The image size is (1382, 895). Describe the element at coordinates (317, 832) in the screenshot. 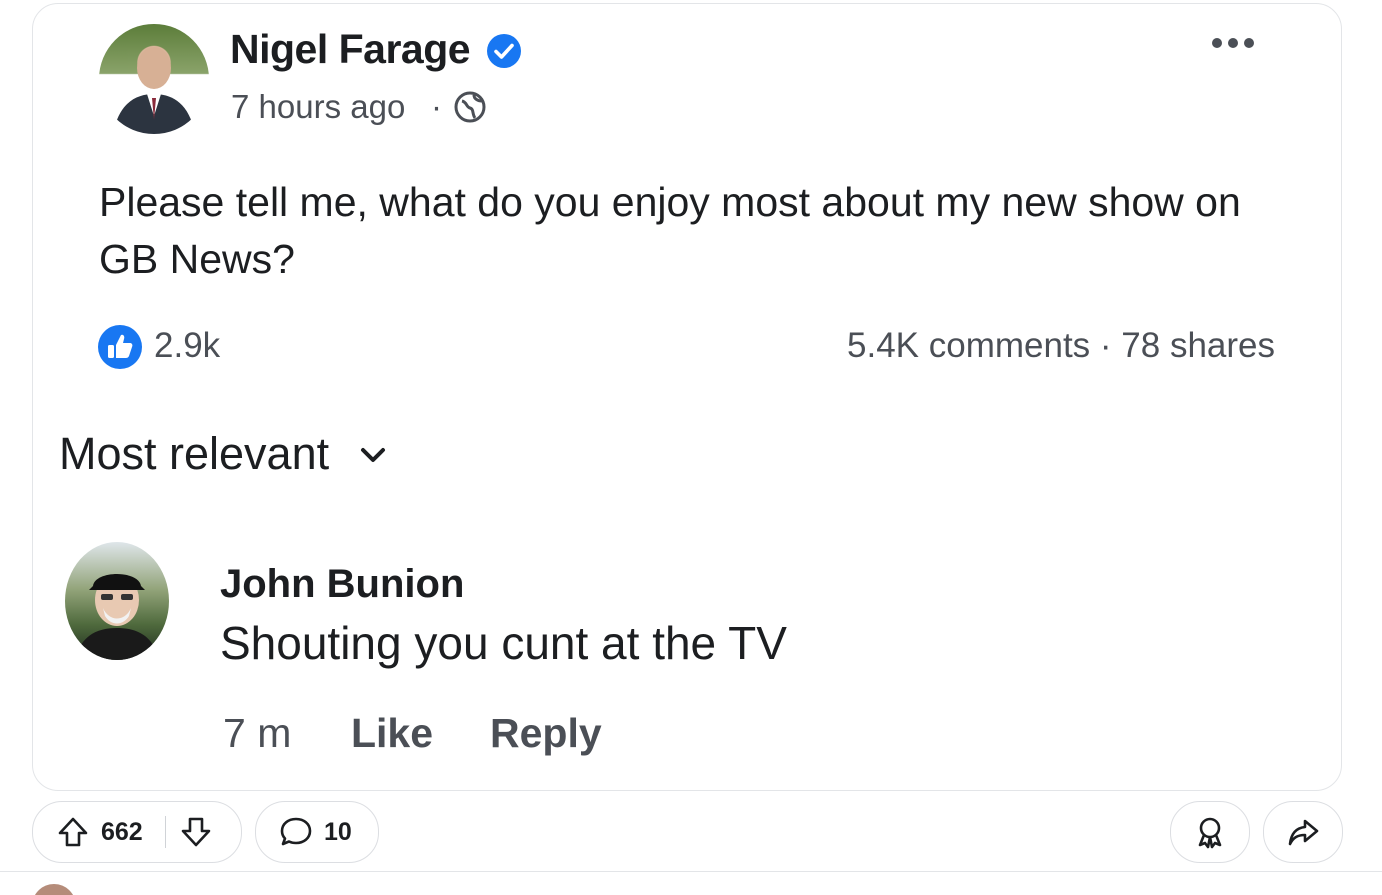

I see `comments-button: 10` at that location.